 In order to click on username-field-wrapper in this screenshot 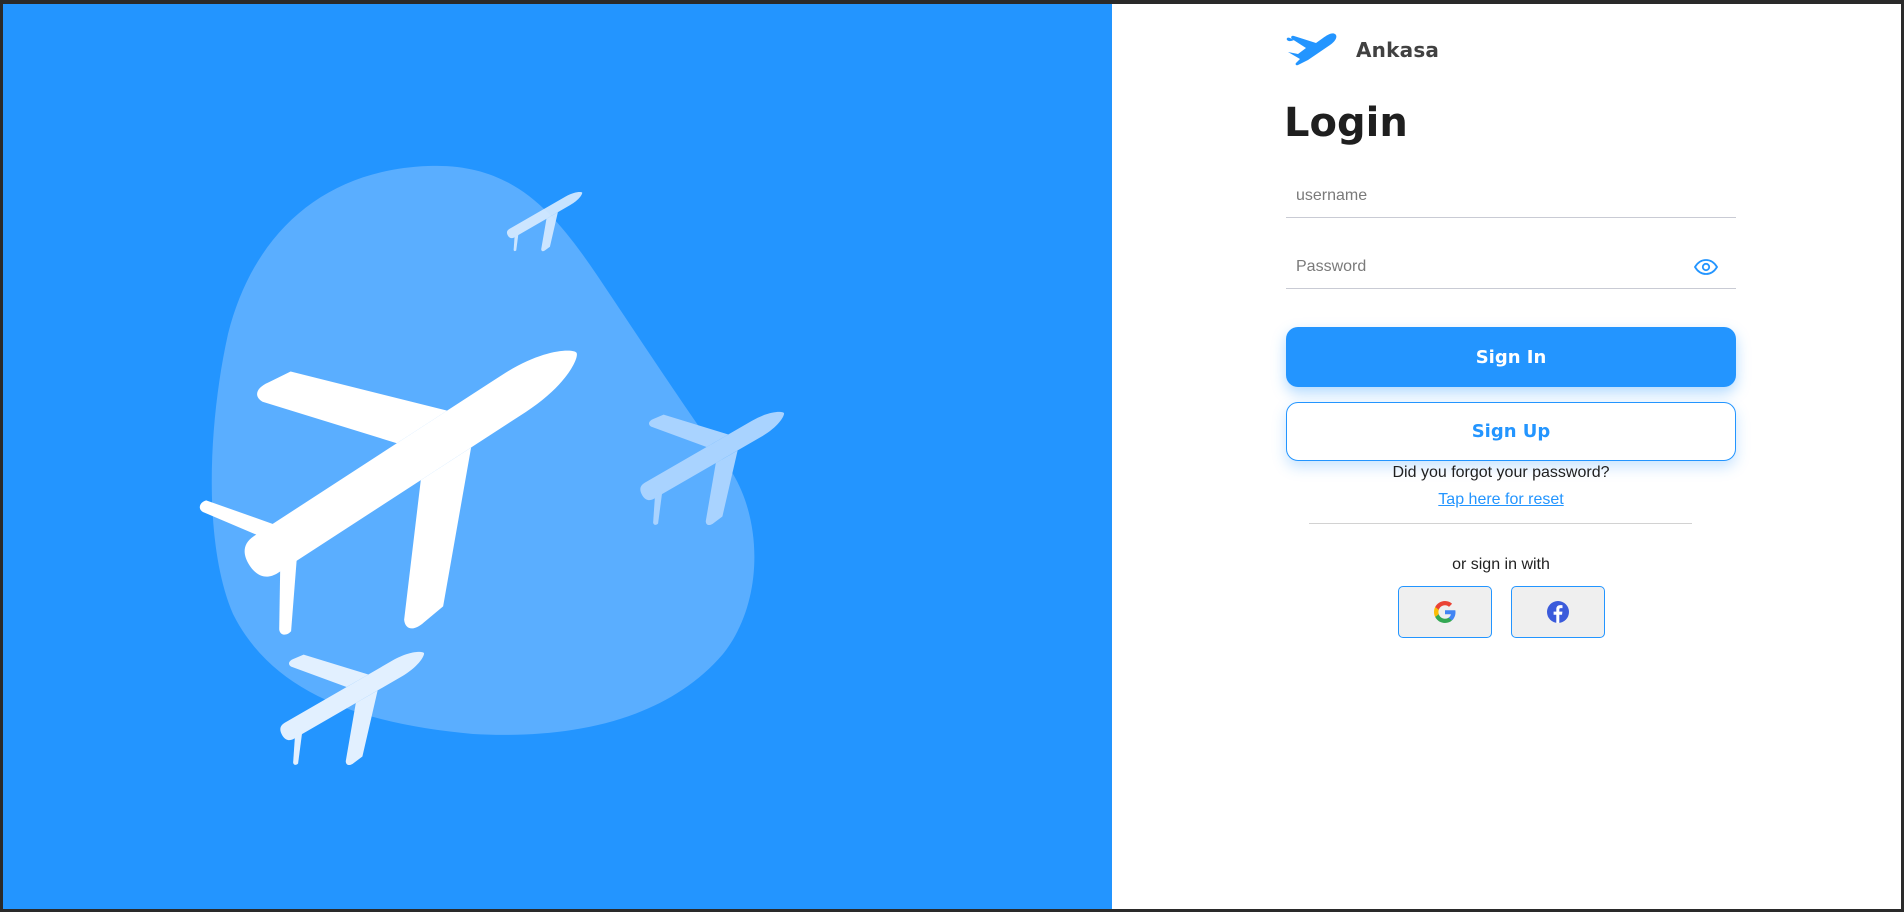, I will do `click(1511, 196)`.